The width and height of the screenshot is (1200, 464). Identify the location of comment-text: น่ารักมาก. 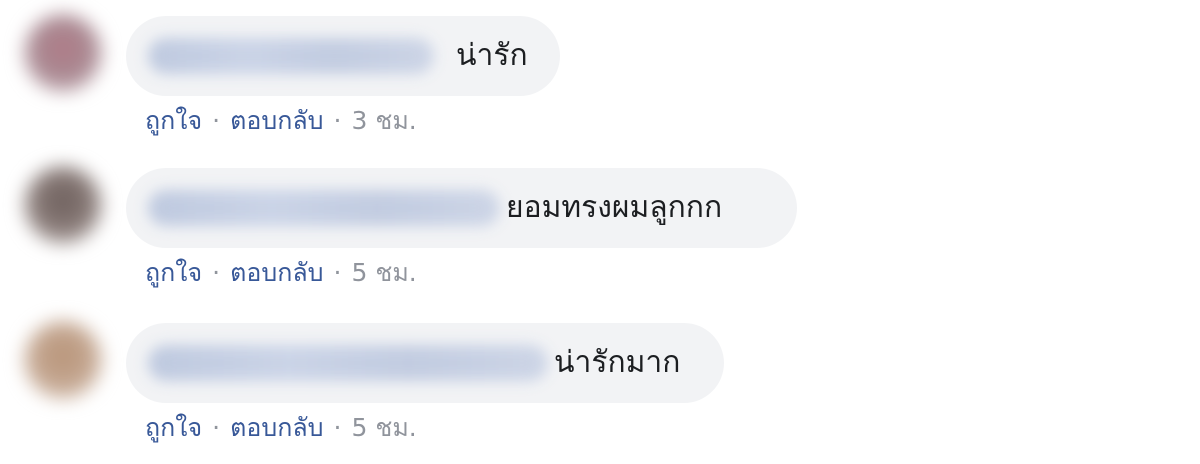
(617, 362).